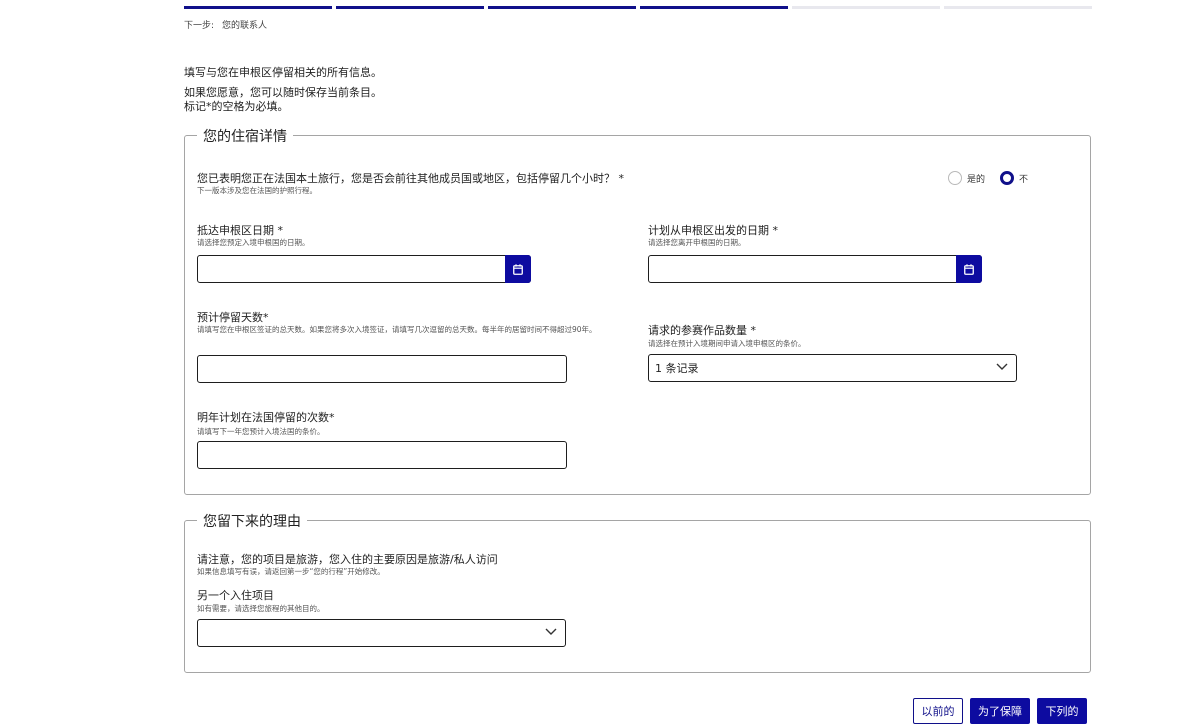 This screenshot has width=1181, height=724. I want to click on entries-selected-value: 1 条记录, so click(677, 368).